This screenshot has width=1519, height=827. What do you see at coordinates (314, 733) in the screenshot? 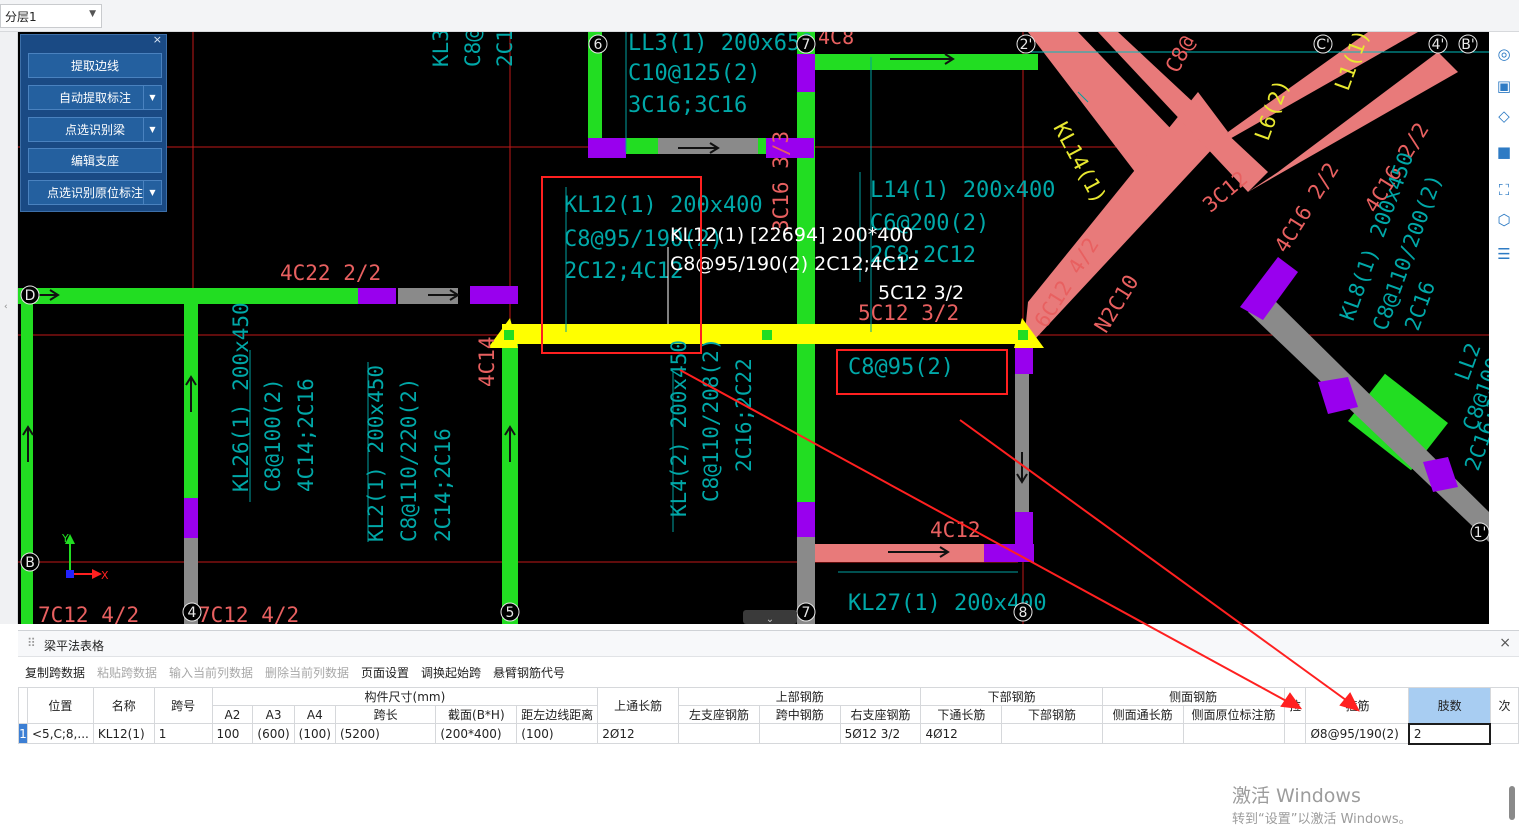
I see `cell-a4: (100)` at bounding box center [314, 733].